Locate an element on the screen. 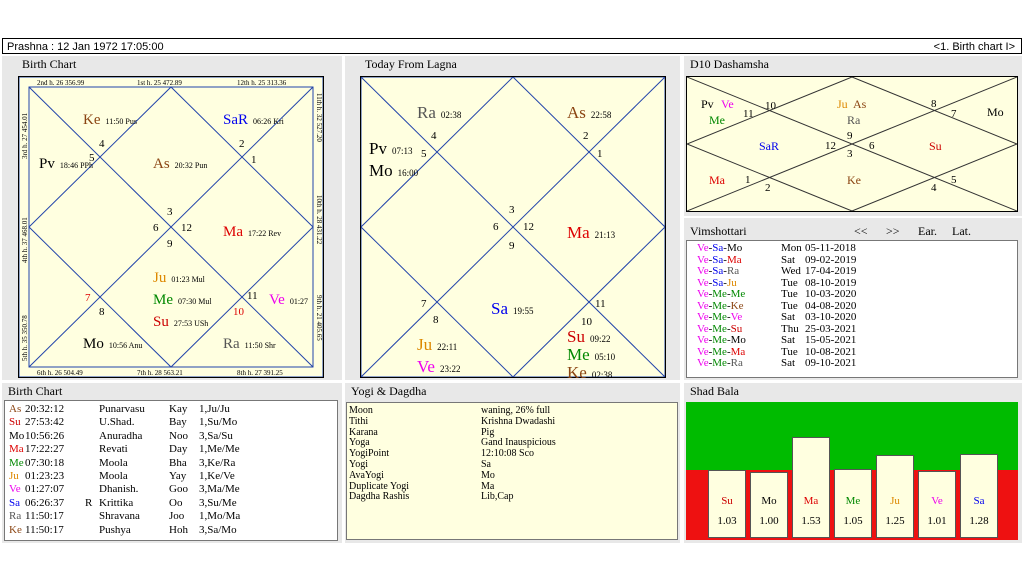 The width and height of the screenshot is (1024, 576). birth-table-row: Ju 01:23:23 Moola Yay 1,Ke/Ve is located at coordinates (169, 476).